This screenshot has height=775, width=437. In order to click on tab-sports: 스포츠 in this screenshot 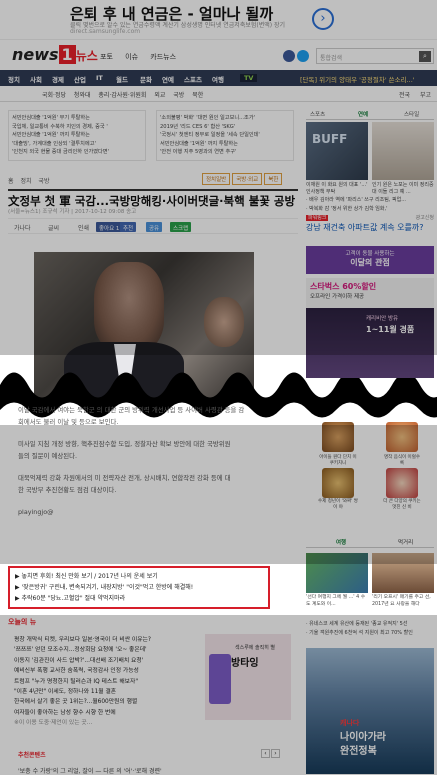, I will do `click(317, 114)`.